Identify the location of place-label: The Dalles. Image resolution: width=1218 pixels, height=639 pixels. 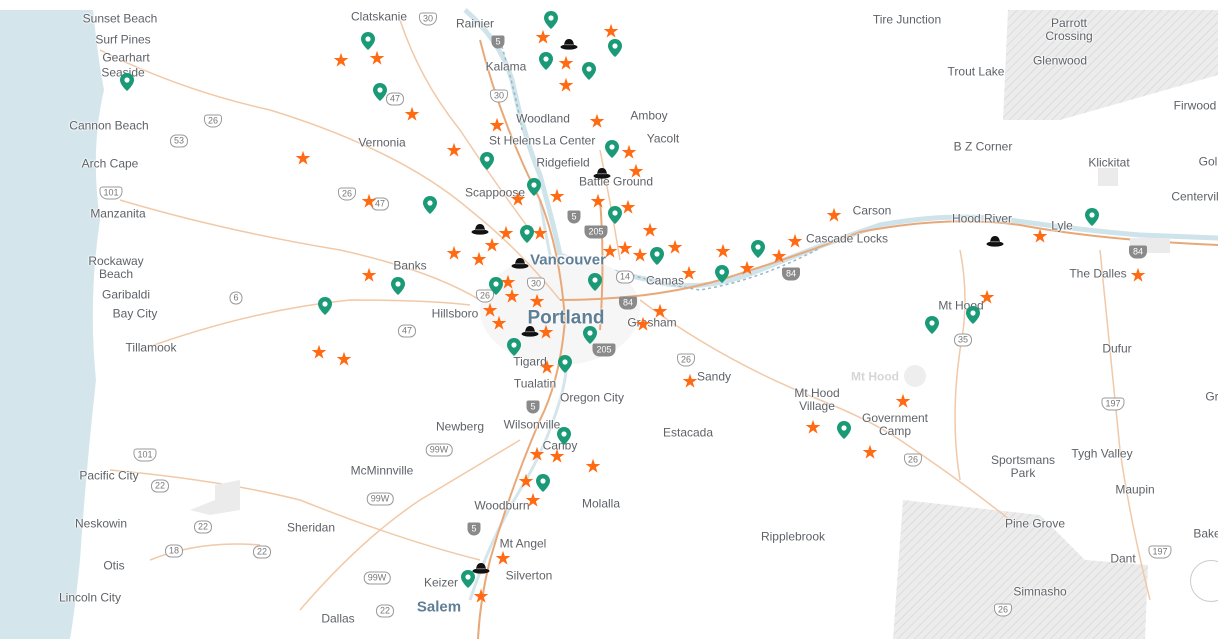
(1098, 273).